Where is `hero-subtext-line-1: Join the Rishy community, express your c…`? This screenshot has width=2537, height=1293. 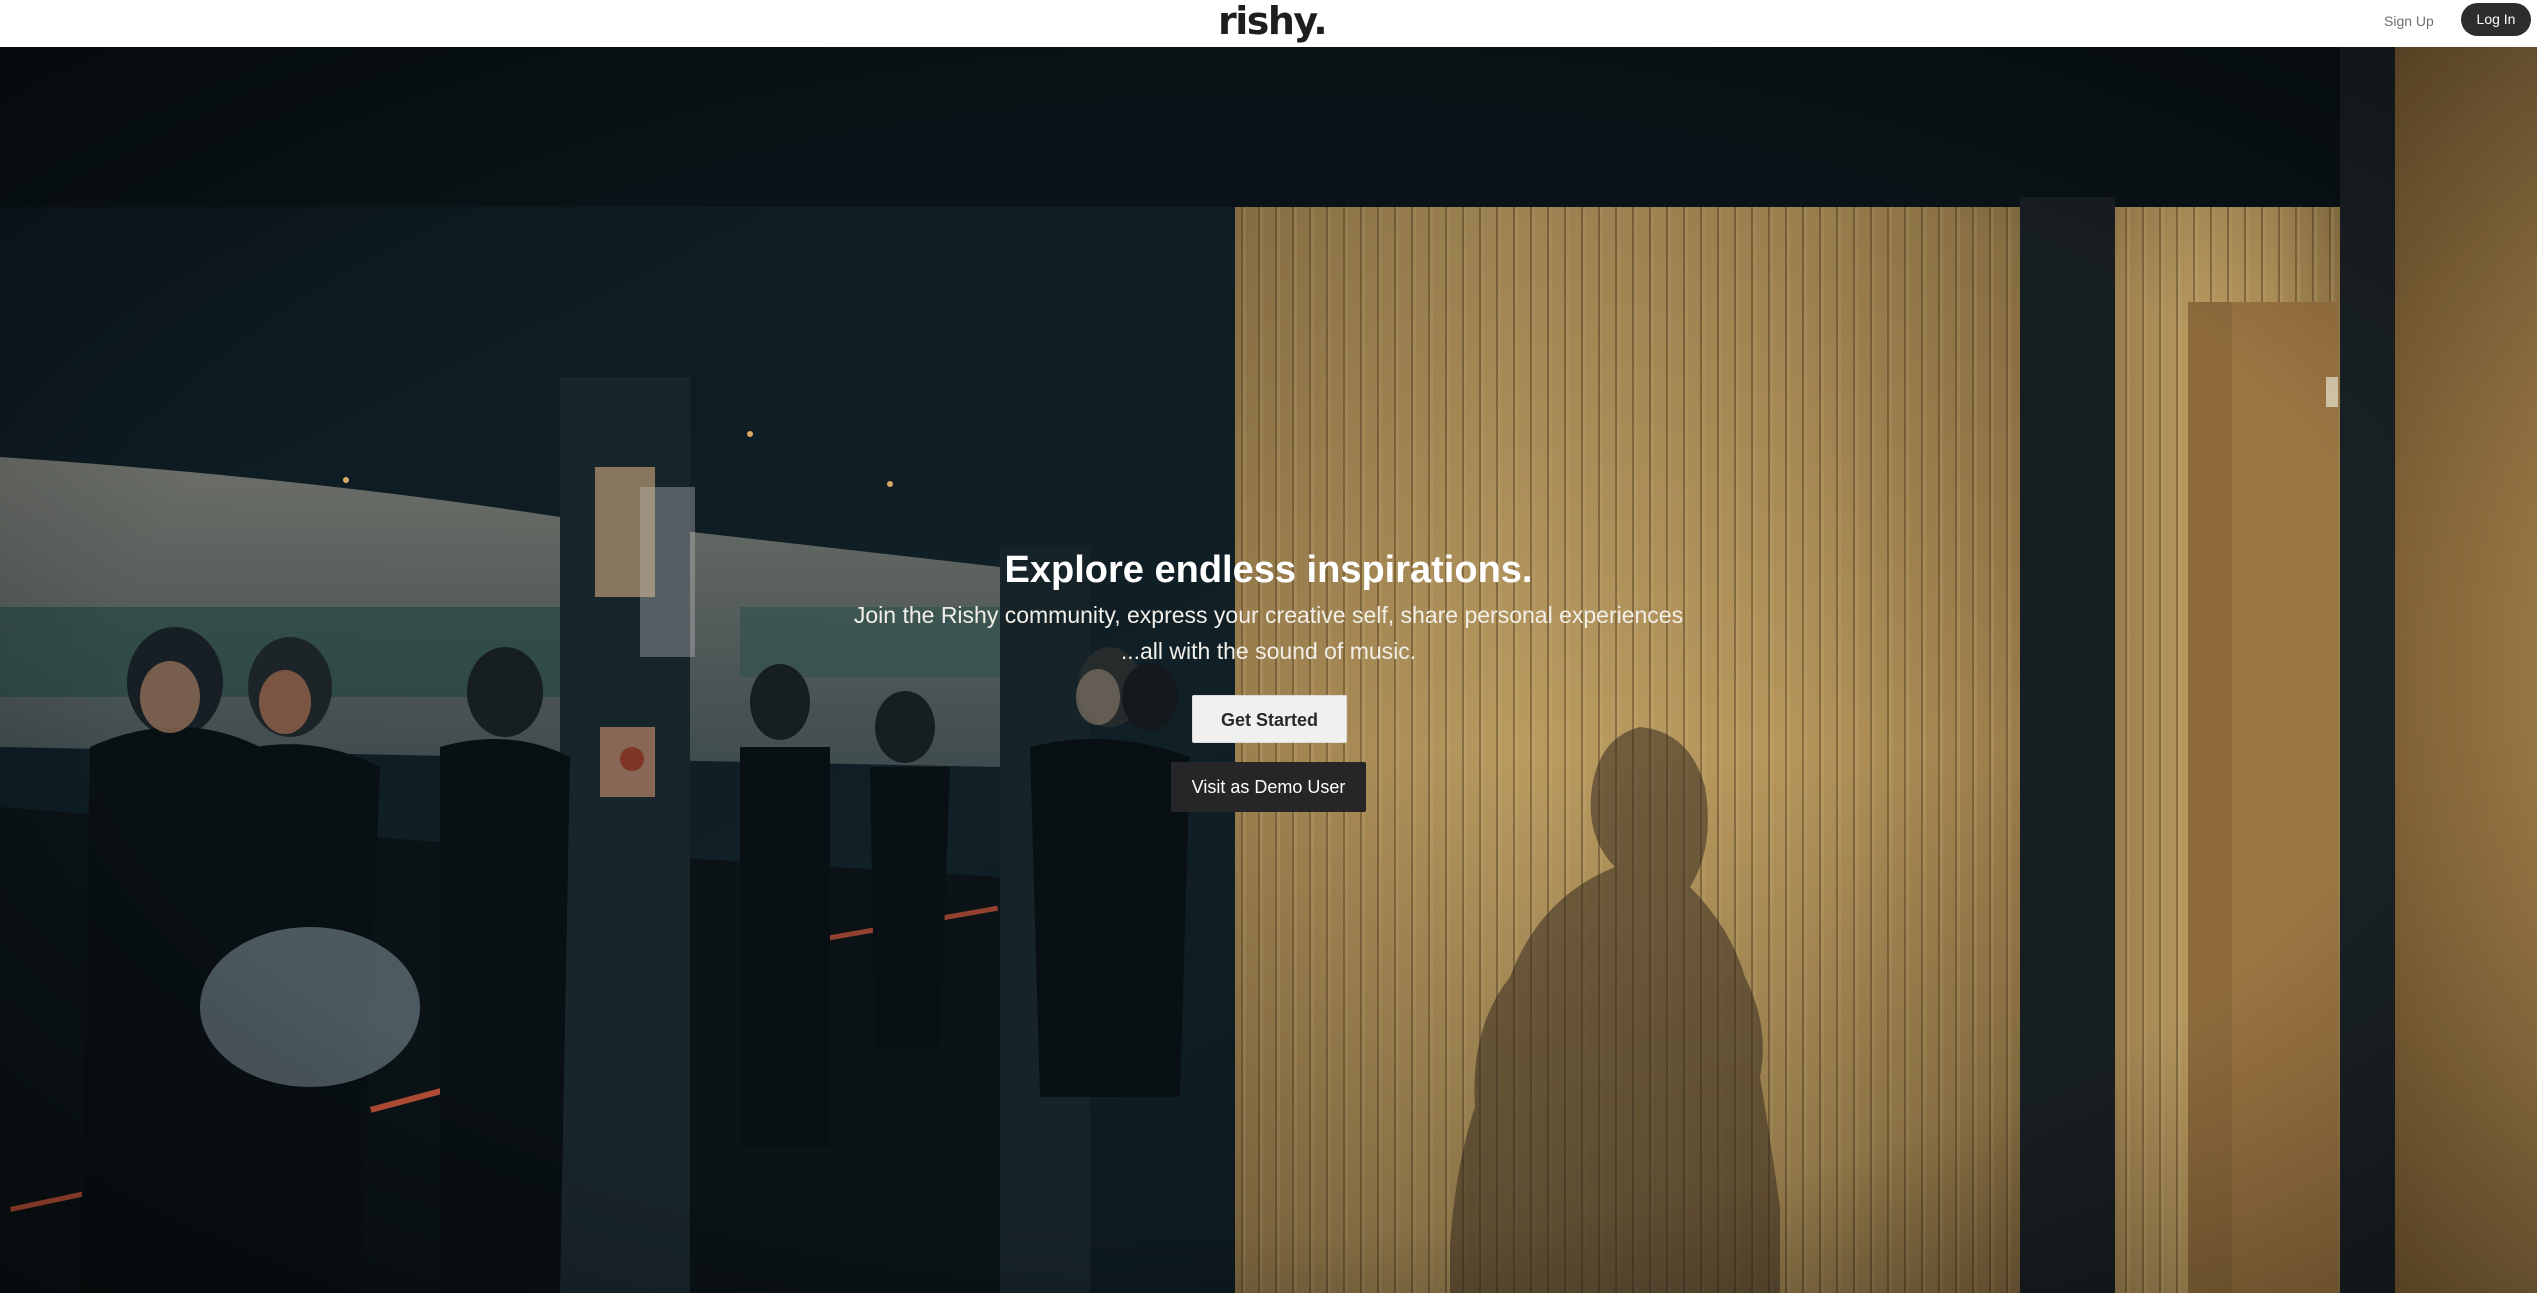
hero-subtext-line-1: Join the Rishy community, express your c… is located at coordinates (1268, 615).